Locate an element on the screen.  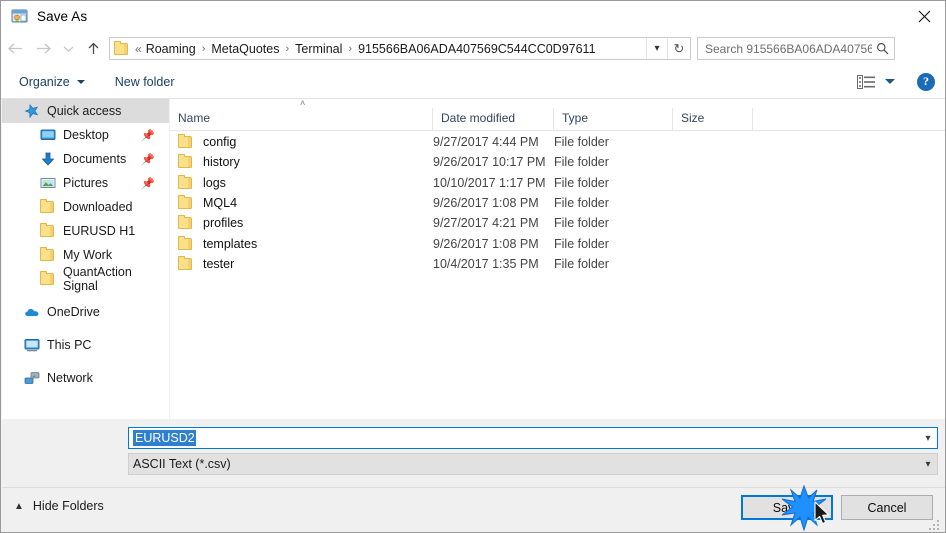
file-name-cell: config is located at coordinates (301, 142).